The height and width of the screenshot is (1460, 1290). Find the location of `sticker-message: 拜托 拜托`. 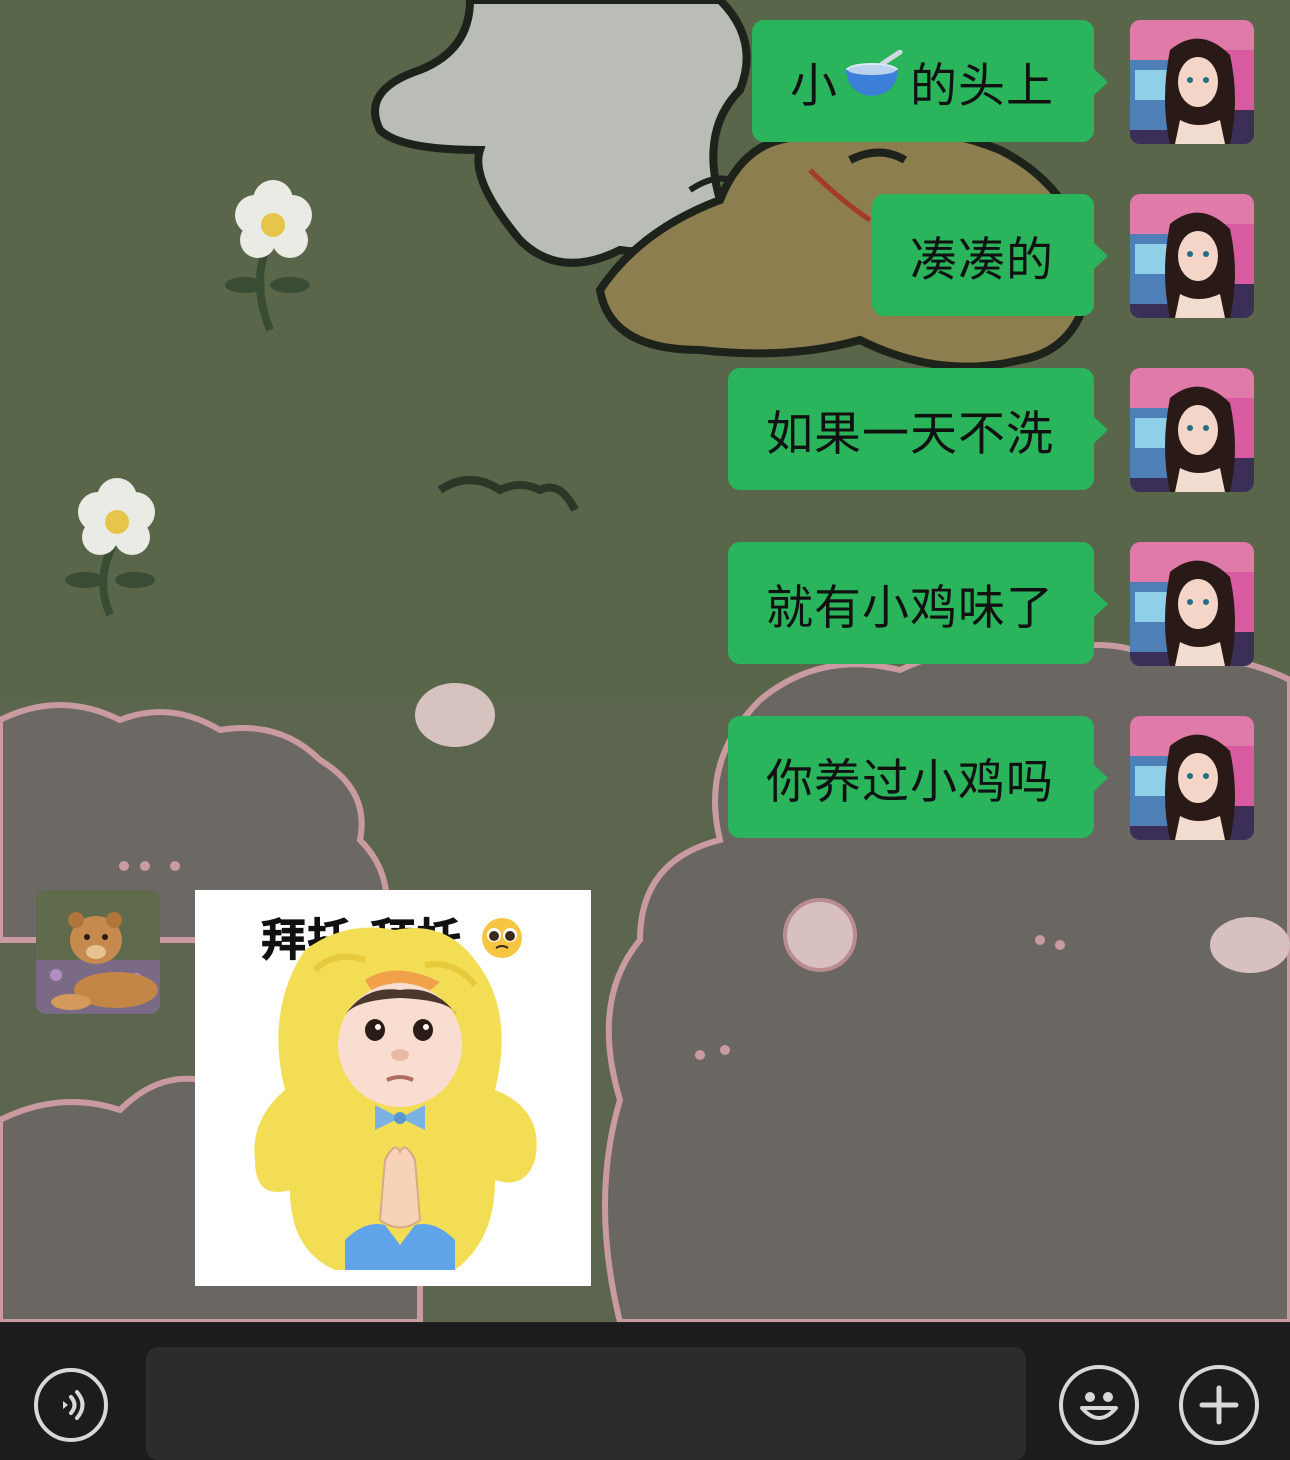

sticker-message: 拜托 拜托 is located at coordinates (393, 1088).